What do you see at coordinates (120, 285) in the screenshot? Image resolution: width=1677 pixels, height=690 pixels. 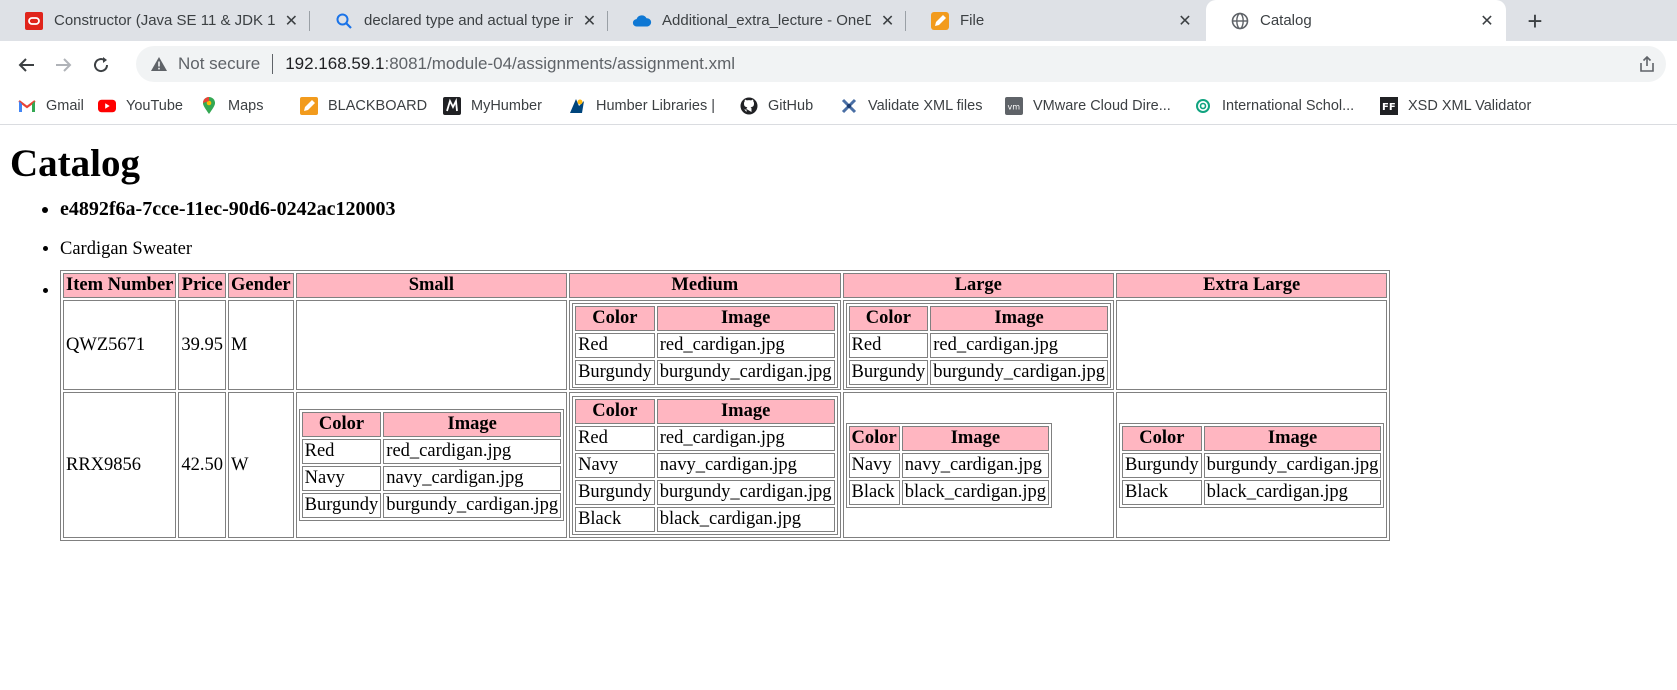 I see `header-item-number: Item Number` at bounding box center [120, 285].